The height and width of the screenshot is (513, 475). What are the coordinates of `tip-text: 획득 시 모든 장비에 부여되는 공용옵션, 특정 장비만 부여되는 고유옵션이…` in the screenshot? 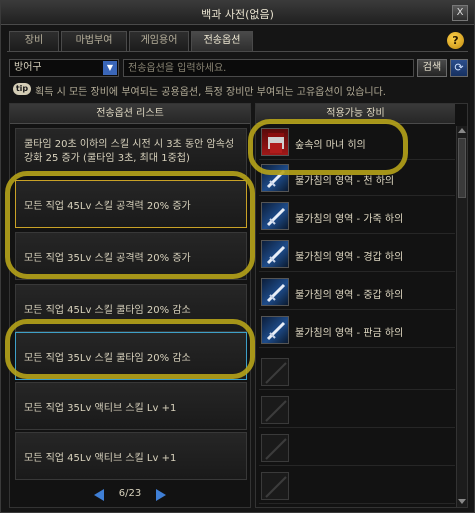 It's located at (210, 92).